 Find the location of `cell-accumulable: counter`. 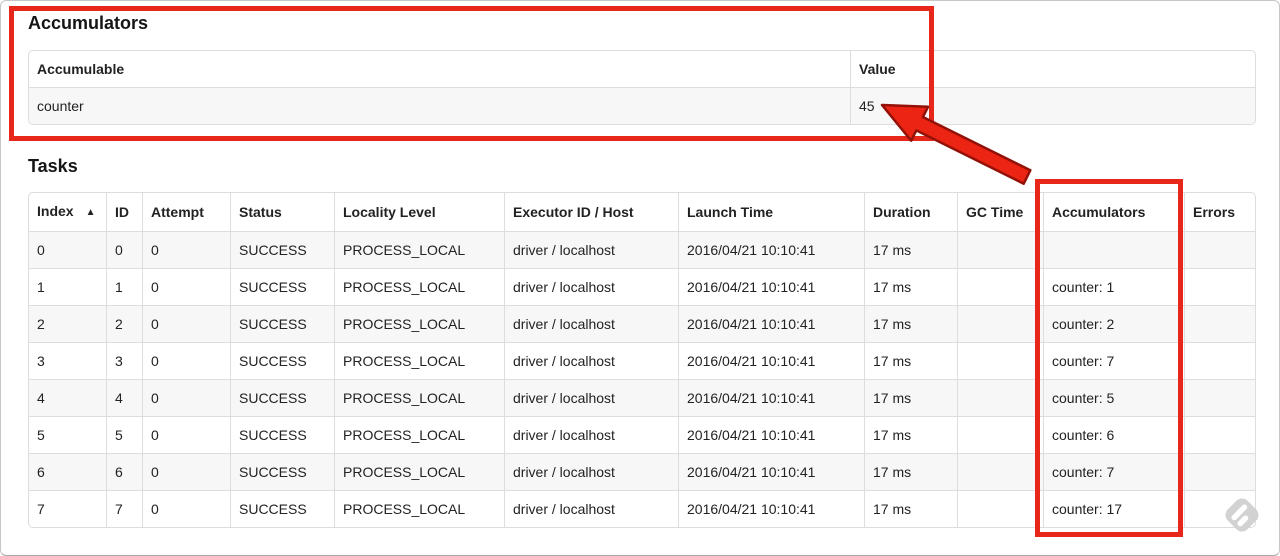

cell-accumulable: counter is located at coordinates (439, 105).